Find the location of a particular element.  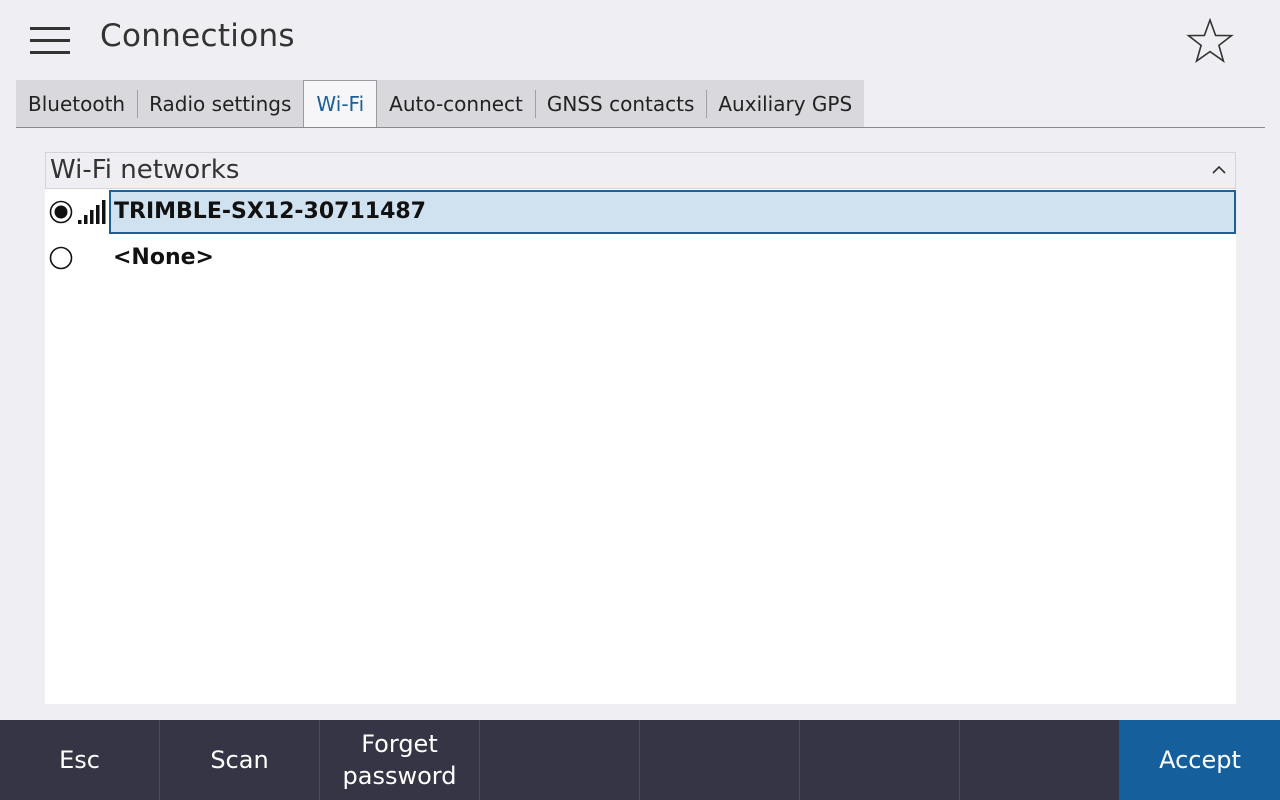

signal-strength-icon is located at coordinates (92, 212).